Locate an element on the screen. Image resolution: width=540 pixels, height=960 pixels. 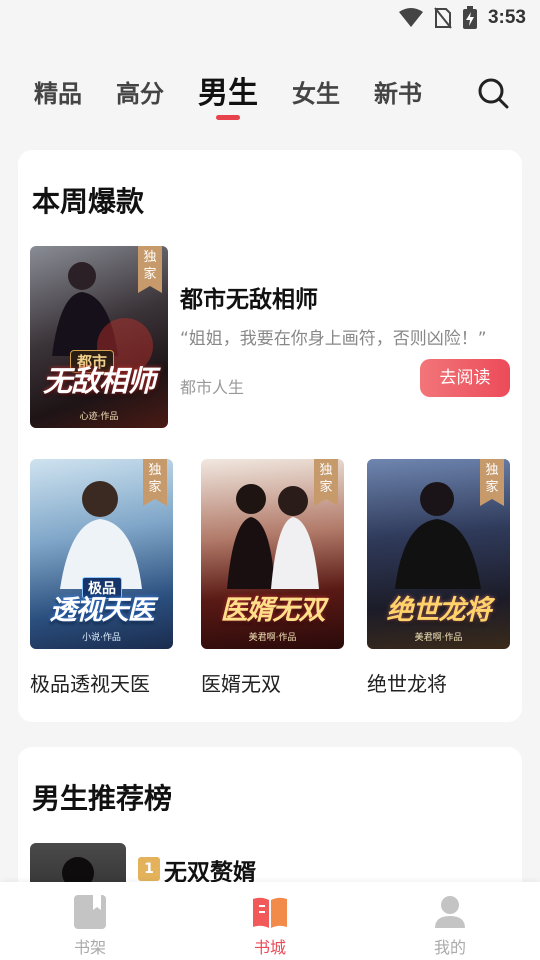
section-title: 本周爆款 is located at coordinates (88, 201).